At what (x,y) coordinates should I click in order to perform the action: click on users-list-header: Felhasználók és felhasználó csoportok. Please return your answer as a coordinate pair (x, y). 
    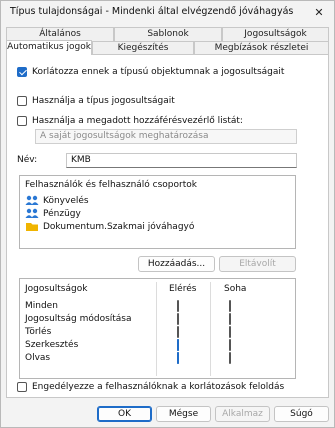
    Looking at the image, I should click on (111, 185).